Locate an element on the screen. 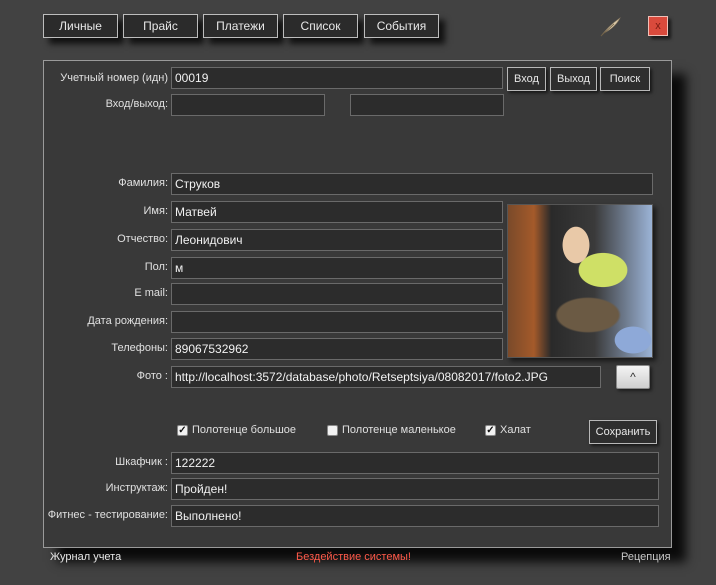 This screenshot has width=716, height=585. surname-label: Фамилия: is located at coordinates (143, 183).